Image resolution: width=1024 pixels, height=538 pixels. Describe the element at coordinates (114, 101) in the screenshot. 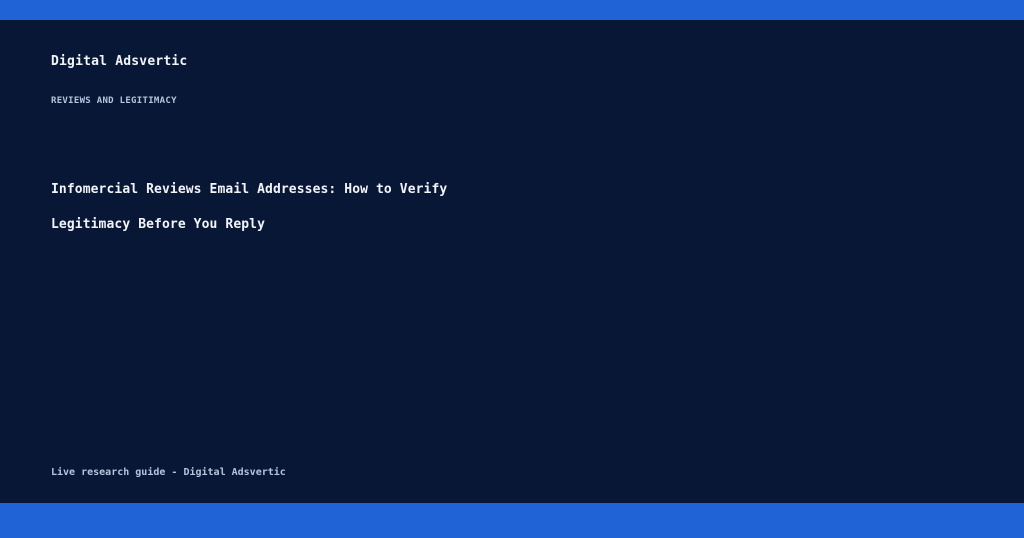

I see `article-category: REVIEWS AND LEGITIMACY` at that location.